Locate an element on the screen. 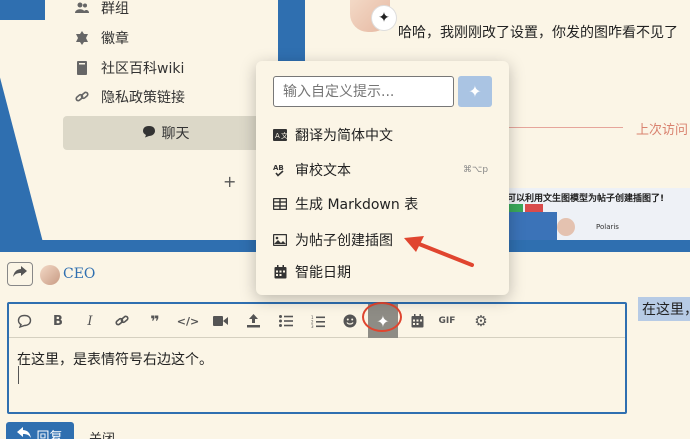 The image size is (690, 439). menu-item-markdown-table: 生成 Markdown 表 is located at coordinates (345, 204).